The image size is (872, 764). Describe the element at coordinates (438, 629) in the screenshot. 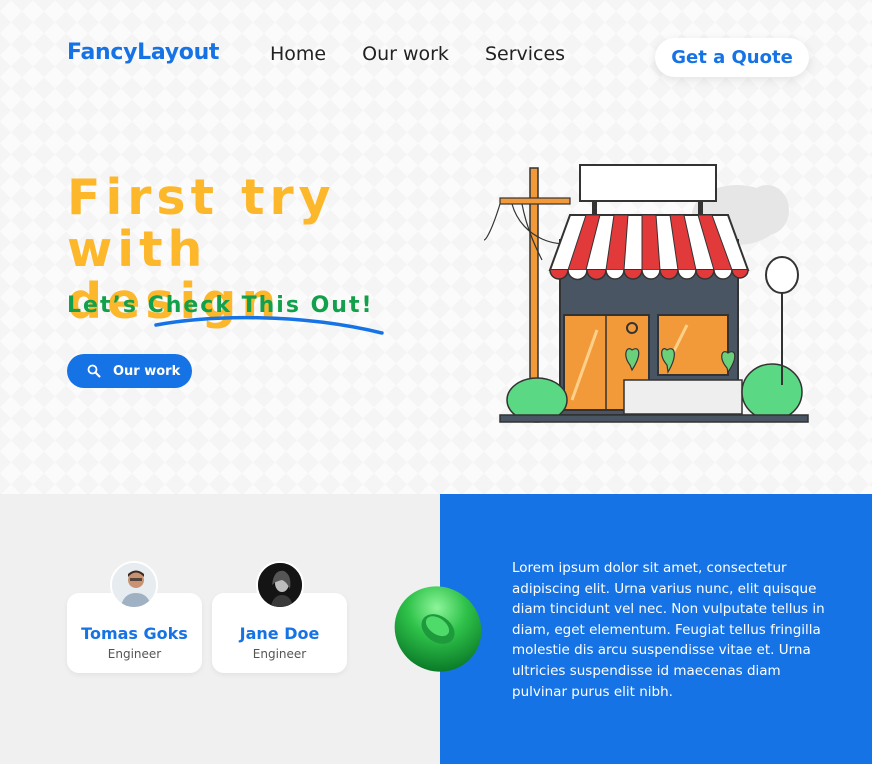

I see `green-ring-3d` at that location.